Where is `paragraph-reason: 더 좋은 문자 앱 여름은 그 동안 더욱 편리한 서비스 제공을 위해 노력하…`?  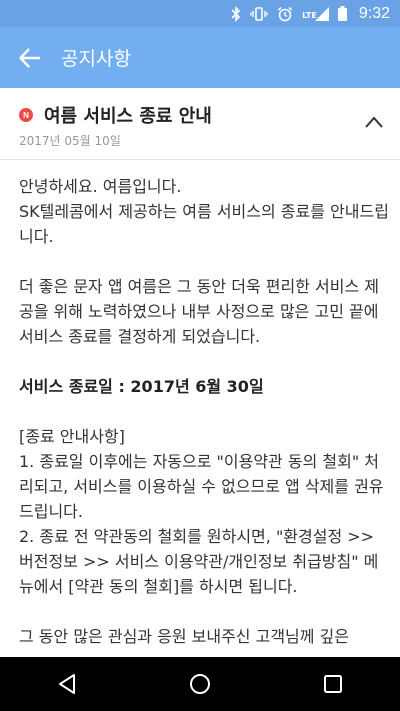
paragraph-reason: 더 좋은 문자 앱 여름은 그 동안 더욱 편리한 서비스 제공을 위해 노력하… is located at coordinates (199, 311).